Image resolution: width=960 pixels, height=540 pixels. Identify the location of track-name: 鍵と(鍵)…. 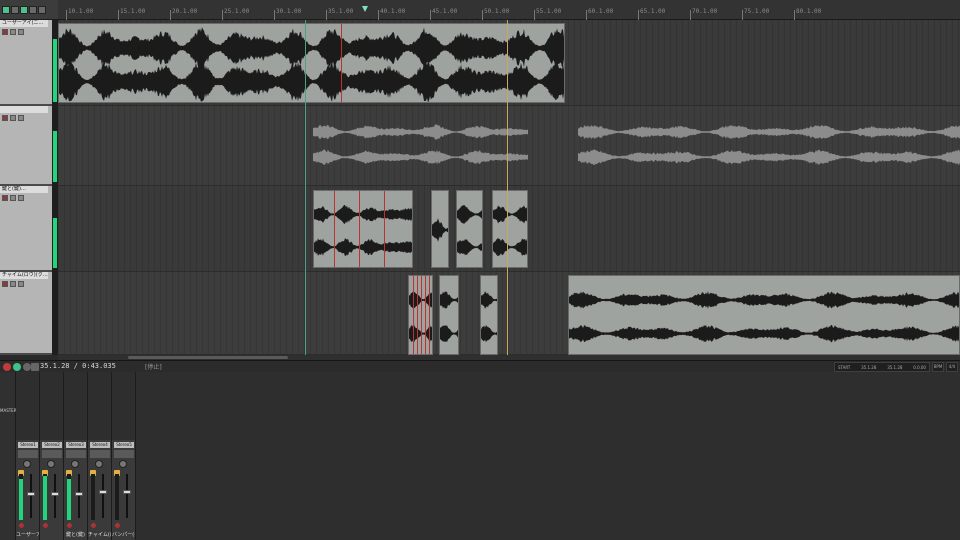
(24, 189).